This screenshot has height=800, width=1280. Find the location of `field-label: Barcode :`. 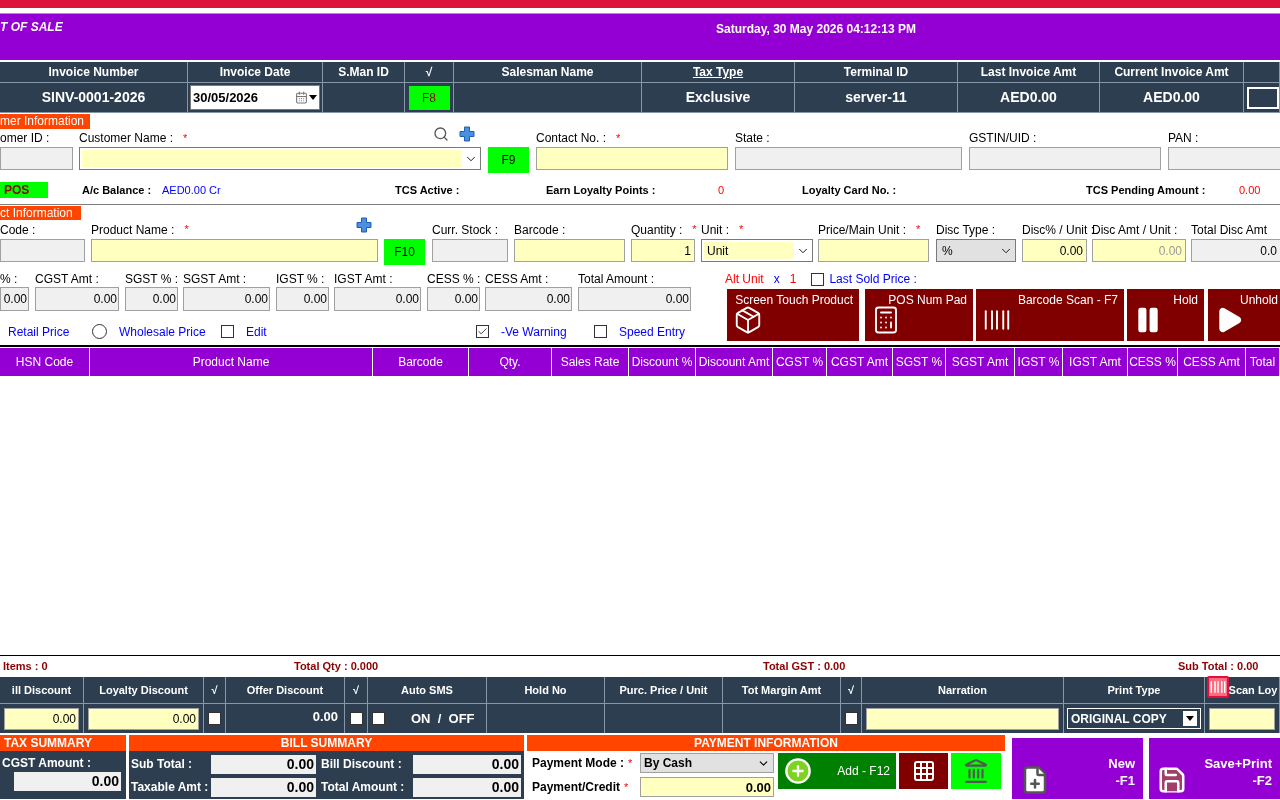

field-label: Barcode : is located at coordinates (540, 230).